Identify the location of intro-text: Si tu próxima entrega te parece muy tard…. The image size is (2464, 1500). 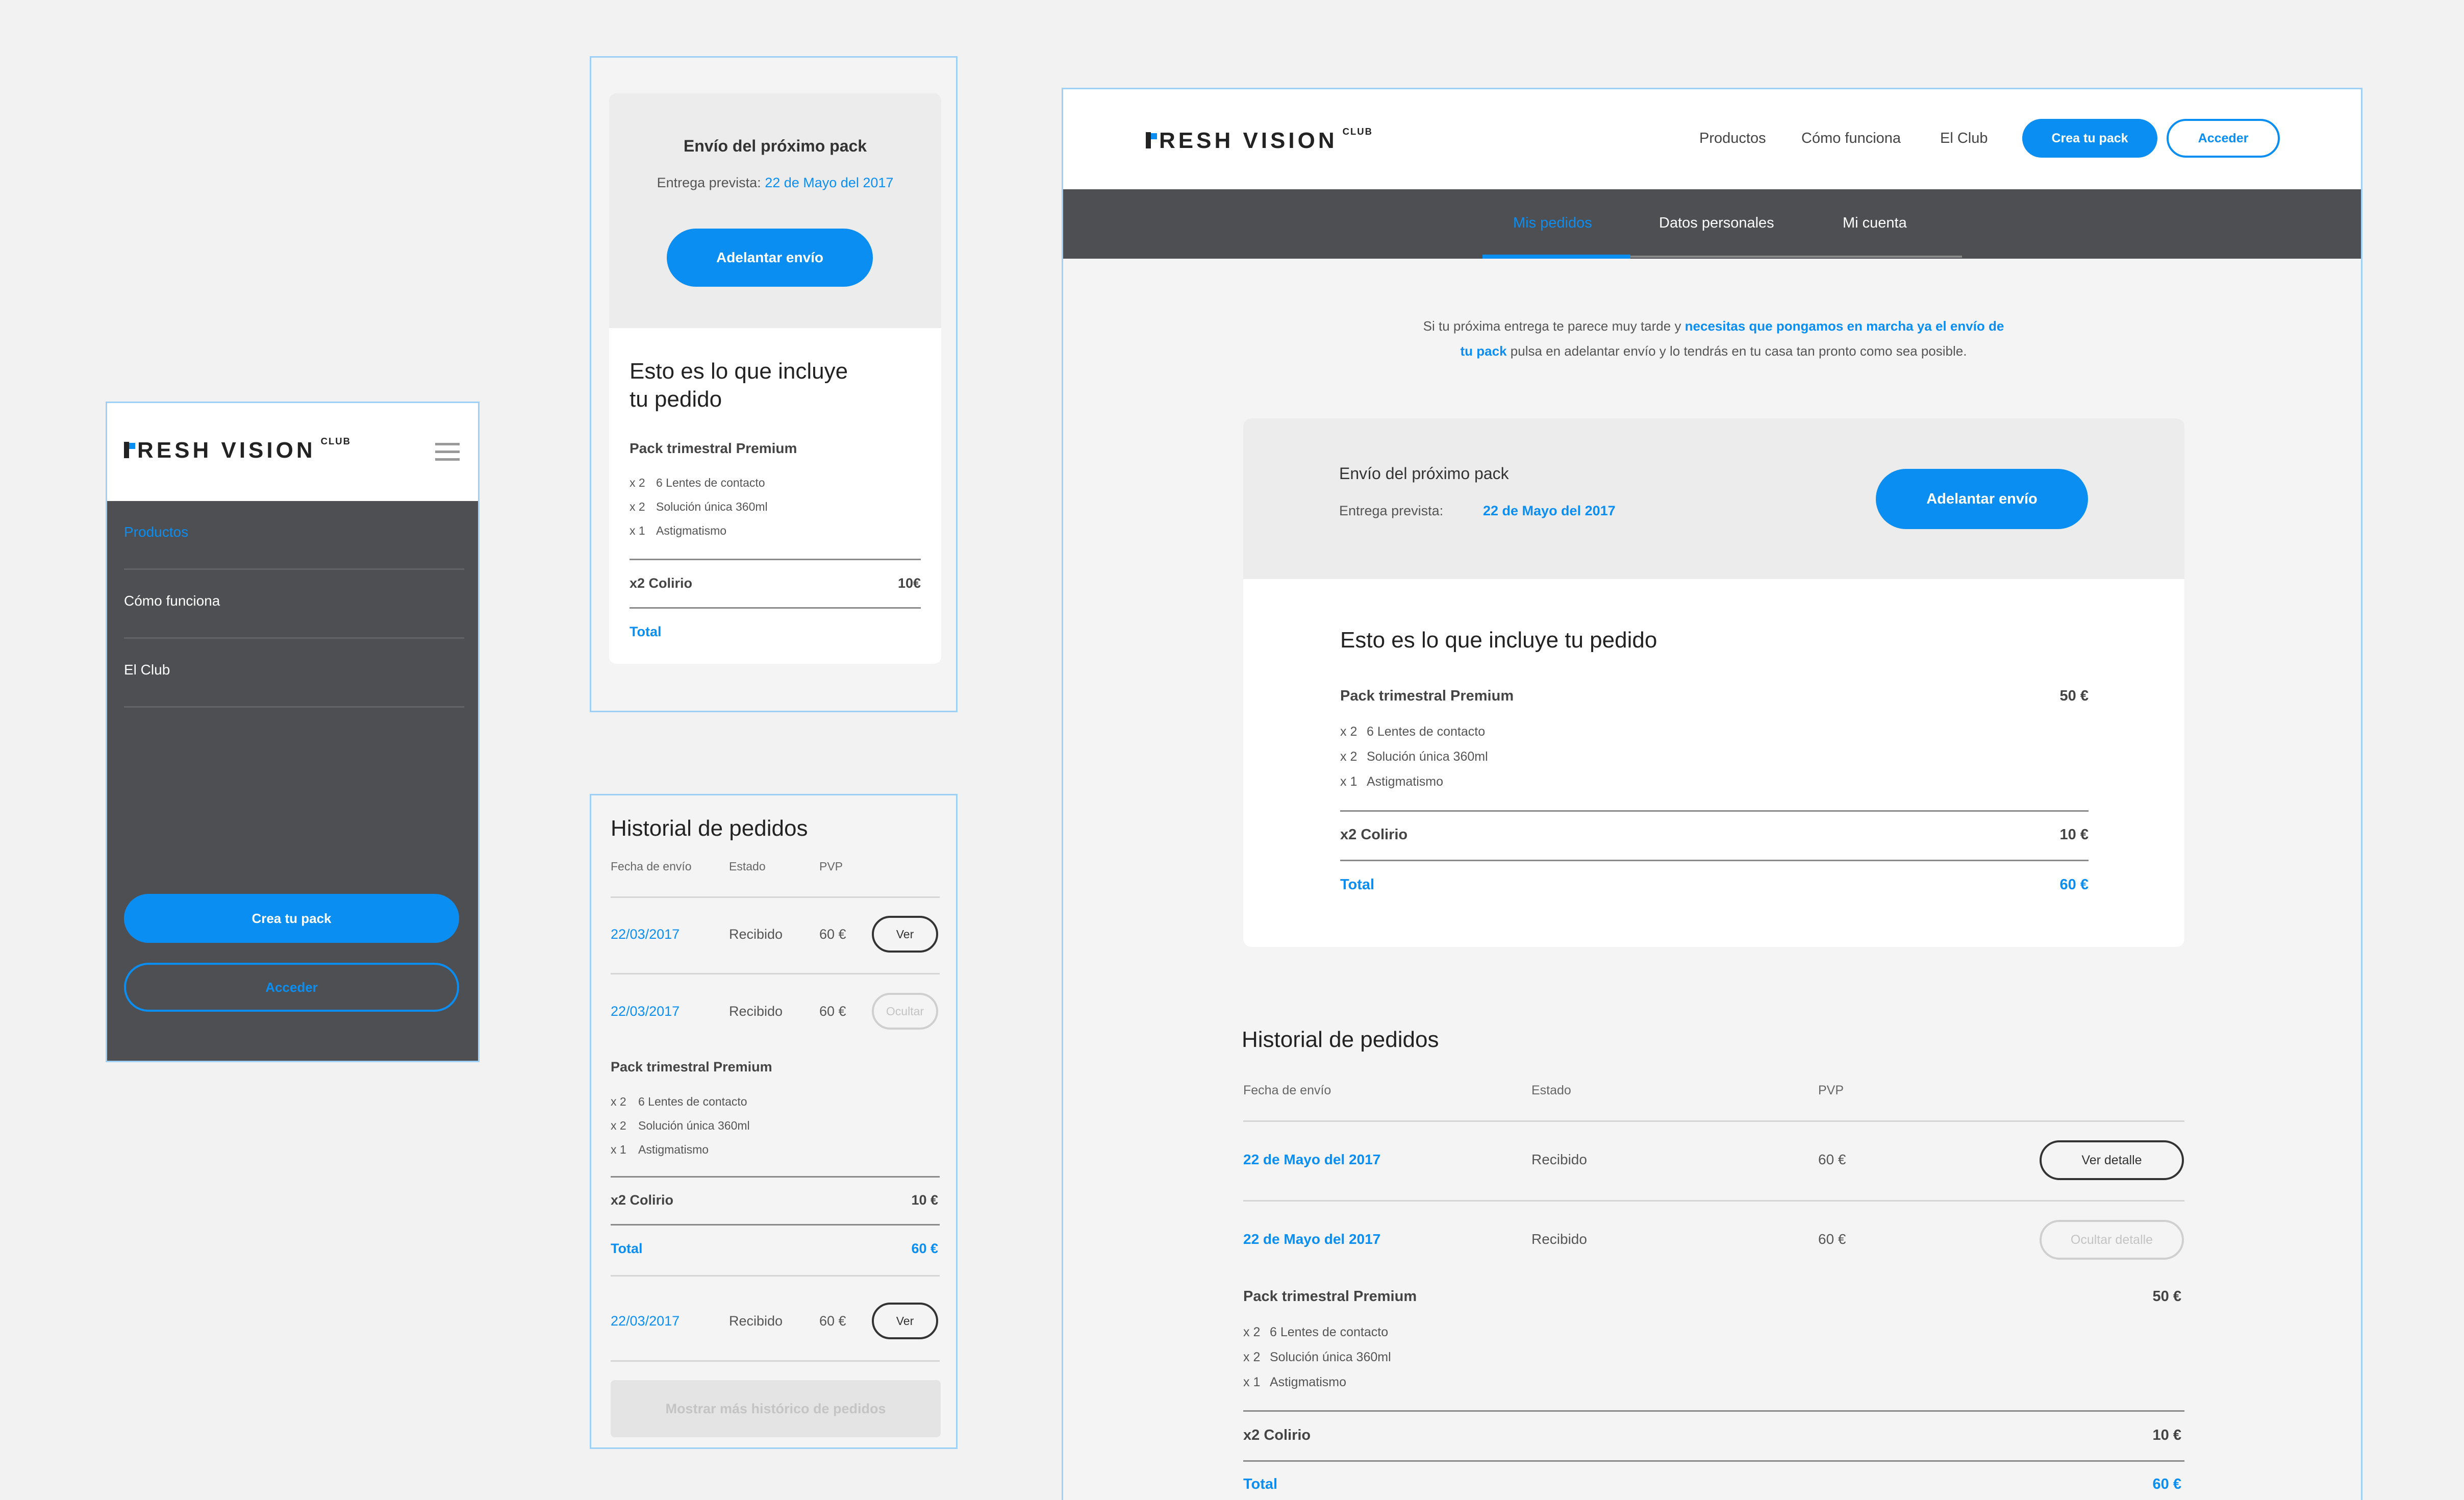
(1713, 338).